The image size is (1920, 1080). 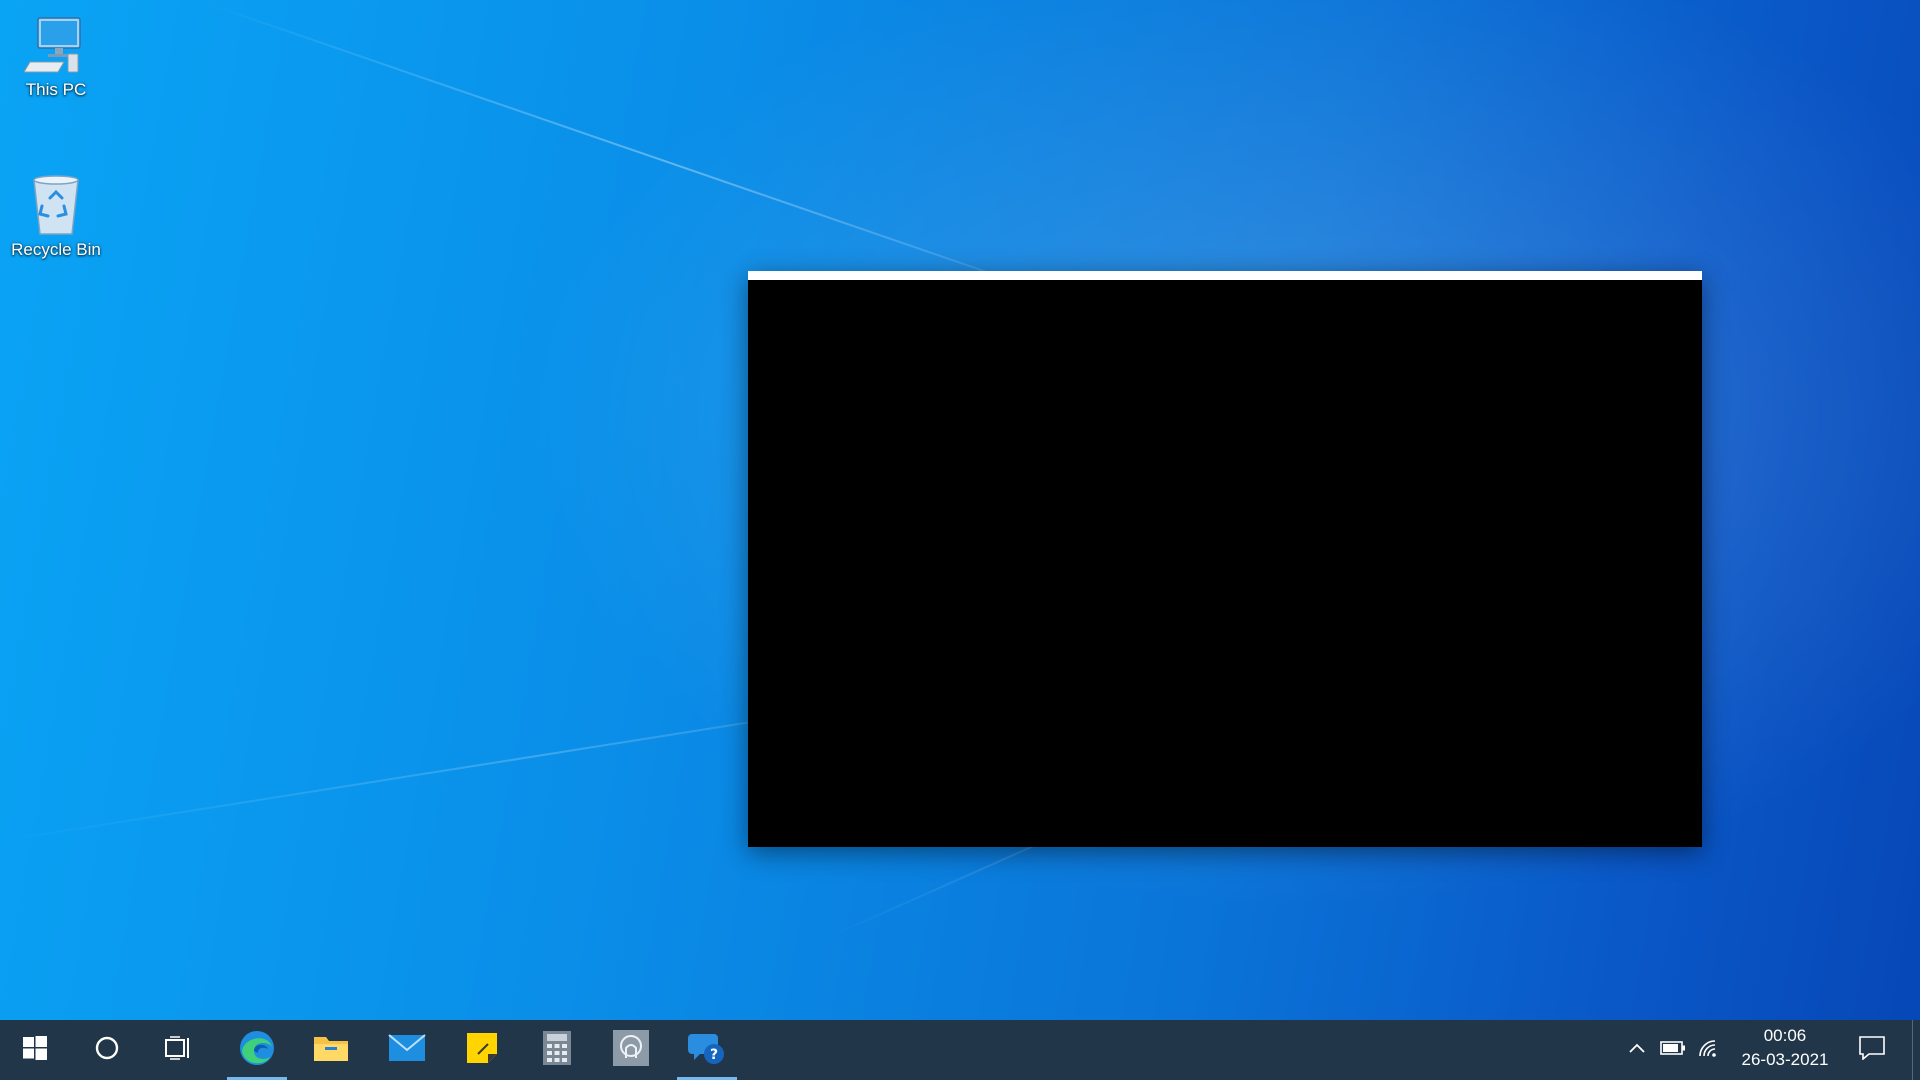 I want to click on battery-button, so click(x=1673, y=1050).